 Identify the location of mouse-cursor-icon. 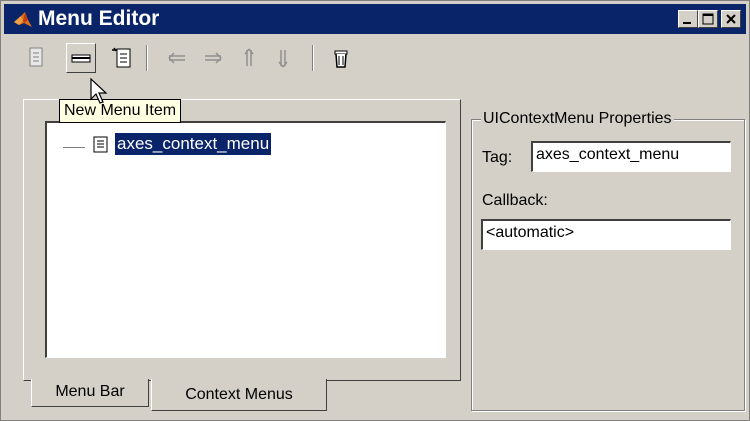
(99, 90).